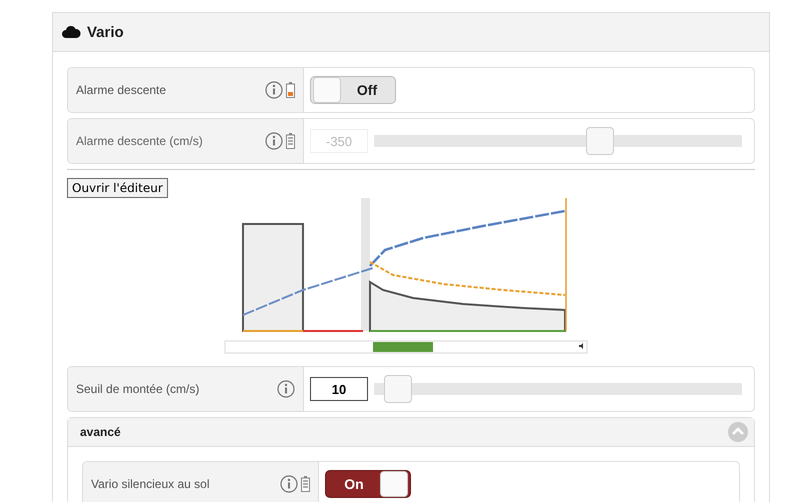 The width and height of the screenshot is (792, 502). Describe the element at coordinates (368, 484) in the screenshot. I see `toggle-switch: On` at that location.